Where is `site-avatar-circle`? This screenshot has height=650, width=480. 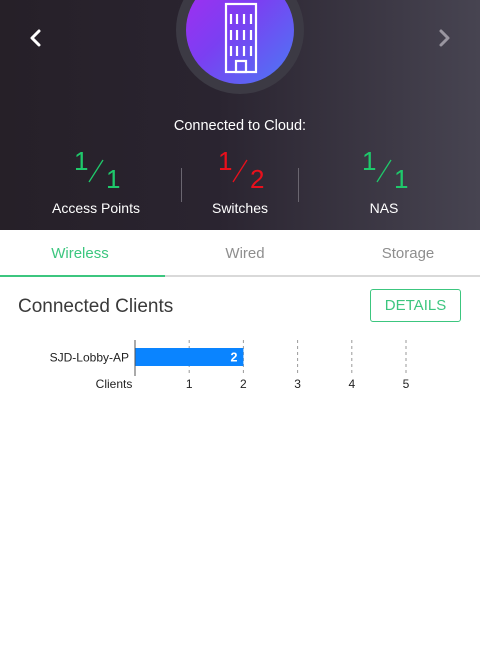 site-avatar-circle is located at coordinates (240, 42).